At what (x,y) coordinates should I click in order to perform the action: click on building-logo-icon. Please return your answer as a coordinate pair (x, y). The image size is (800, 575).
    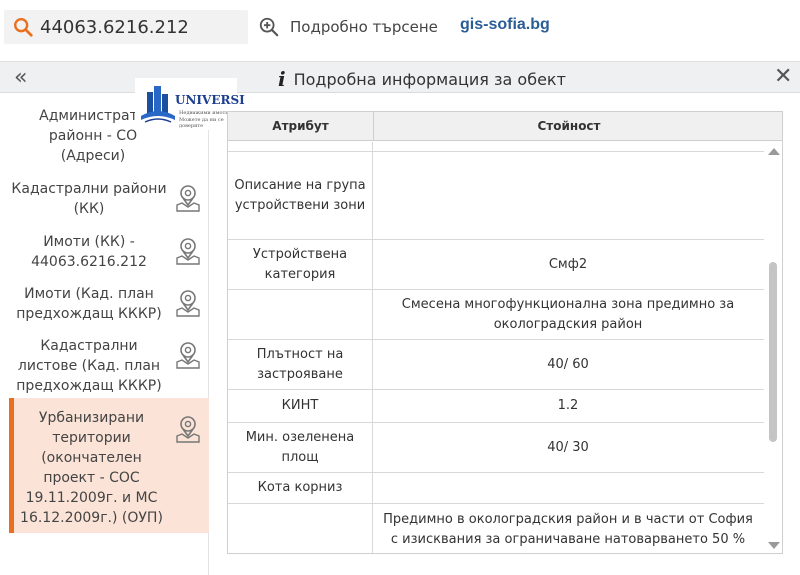
    Looking at the image, I should click on (158, 104).